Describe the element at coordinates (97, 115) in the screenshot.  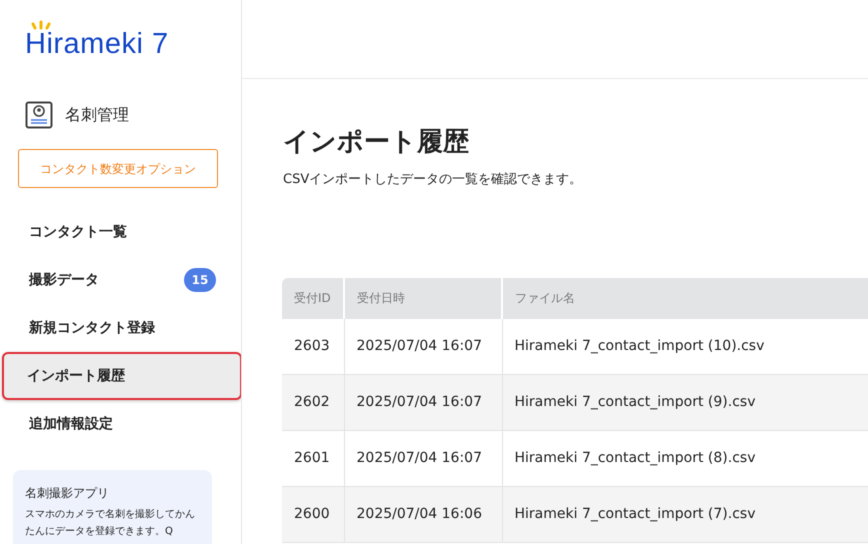
I see `section-title: 名刺管理` at that location.